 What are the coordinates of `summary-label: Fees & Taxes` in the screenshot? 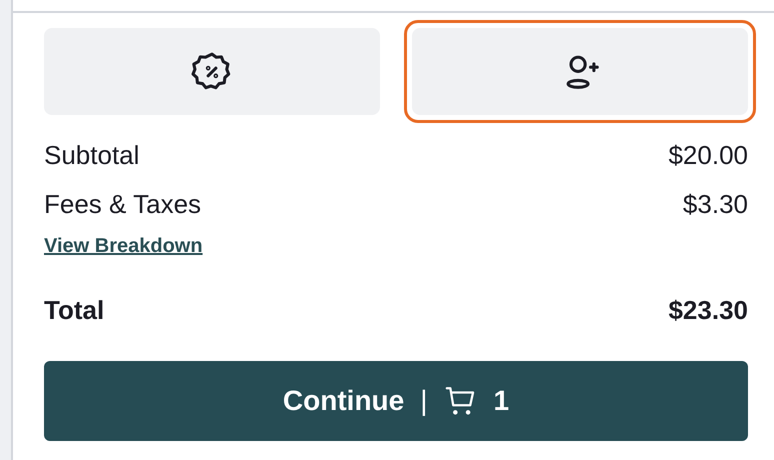 It's located at (123, 204).